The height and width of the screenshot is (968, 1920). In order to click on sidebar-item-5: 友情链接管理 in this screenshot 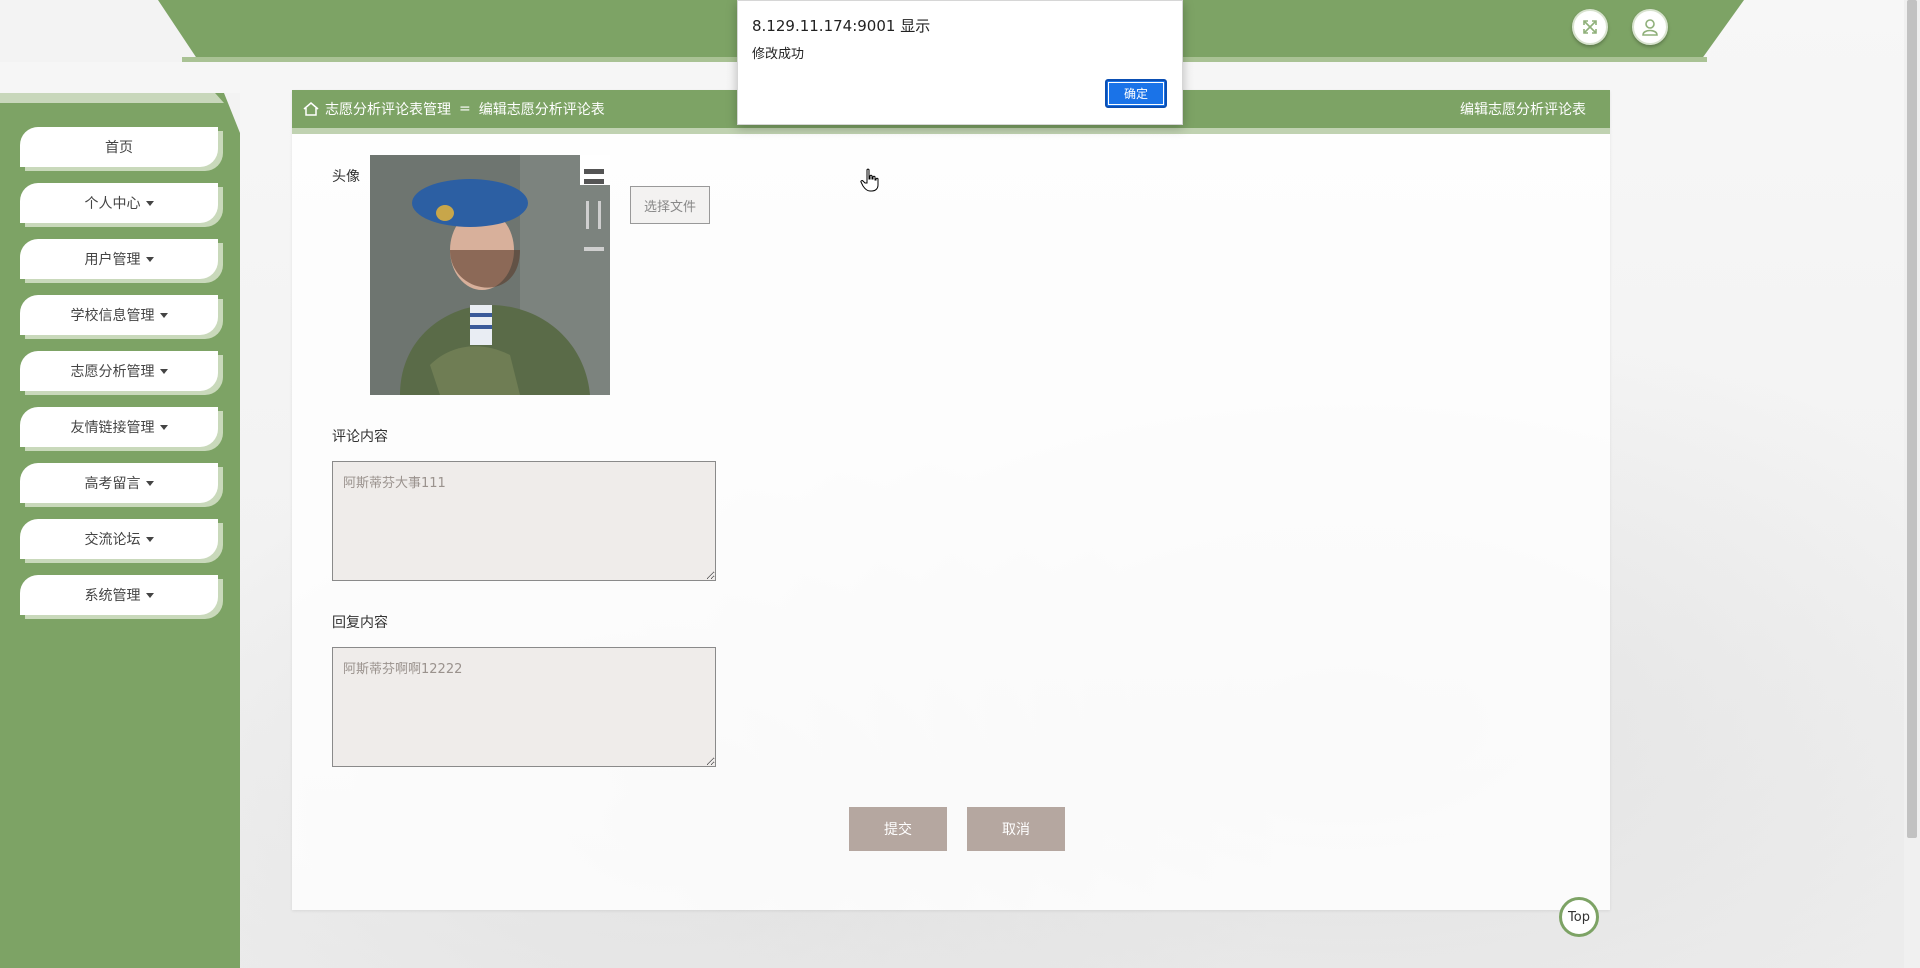, I will do `click(119, 427)`.